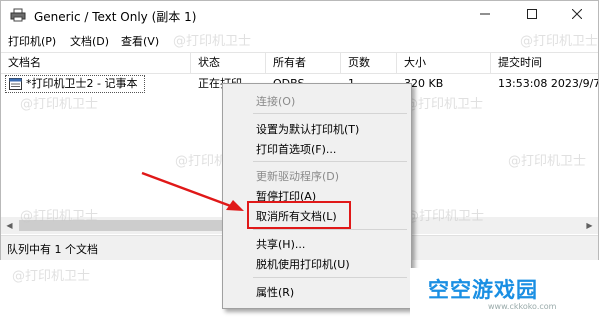 Image resolution: width=600 pixels, height=317 pixels. I want to click on minimize-icon, so click(484, 14).